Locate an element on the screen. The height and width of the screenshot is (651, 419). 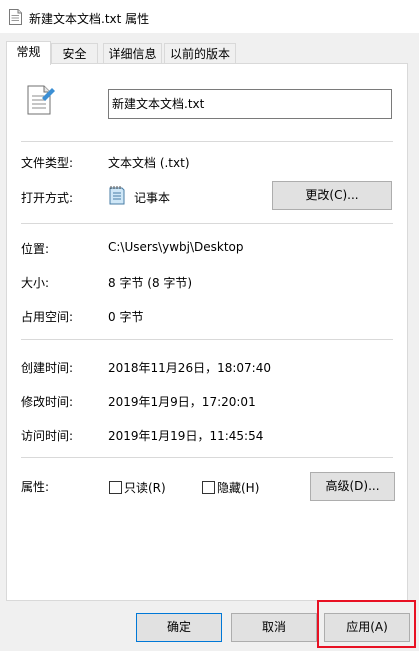
tab-details: 详细信息 is located at coordinates (132, 53).